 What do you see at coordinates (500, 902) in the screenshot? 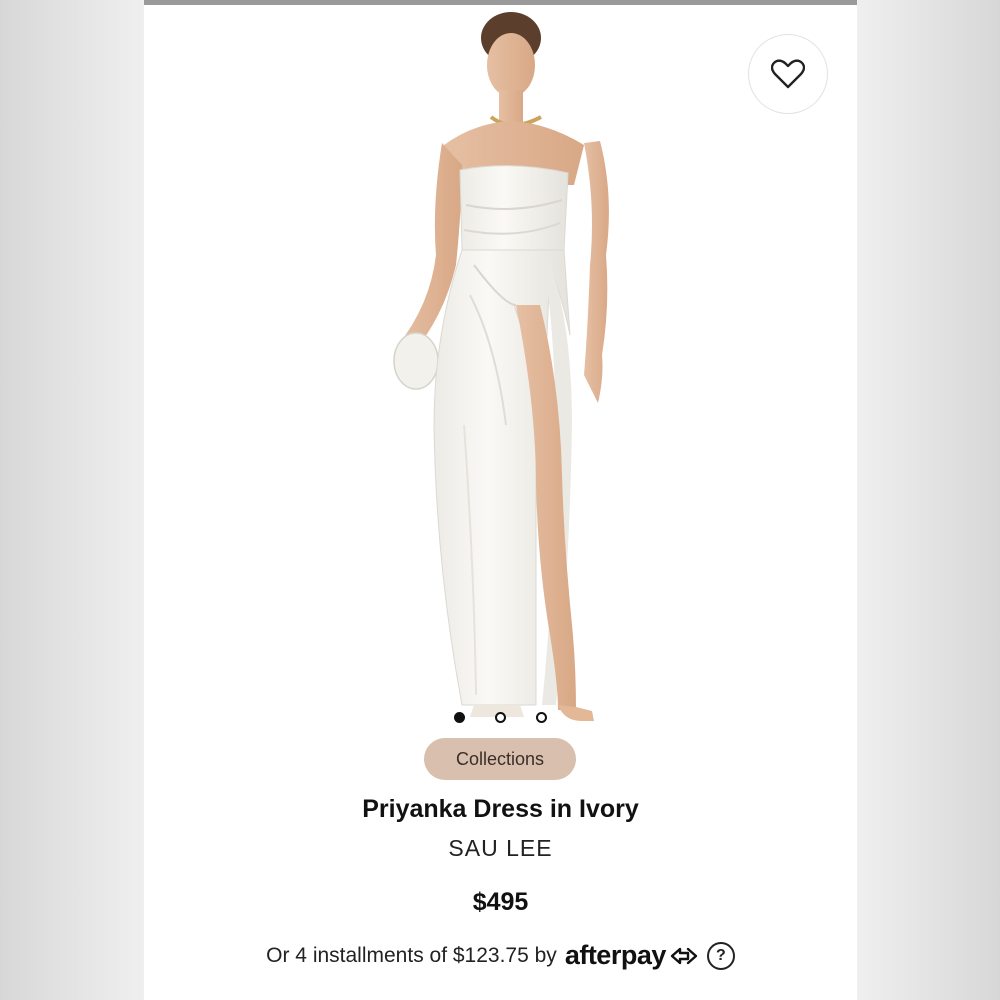
I see `product-price: $495` at bounding box center [500, 902].